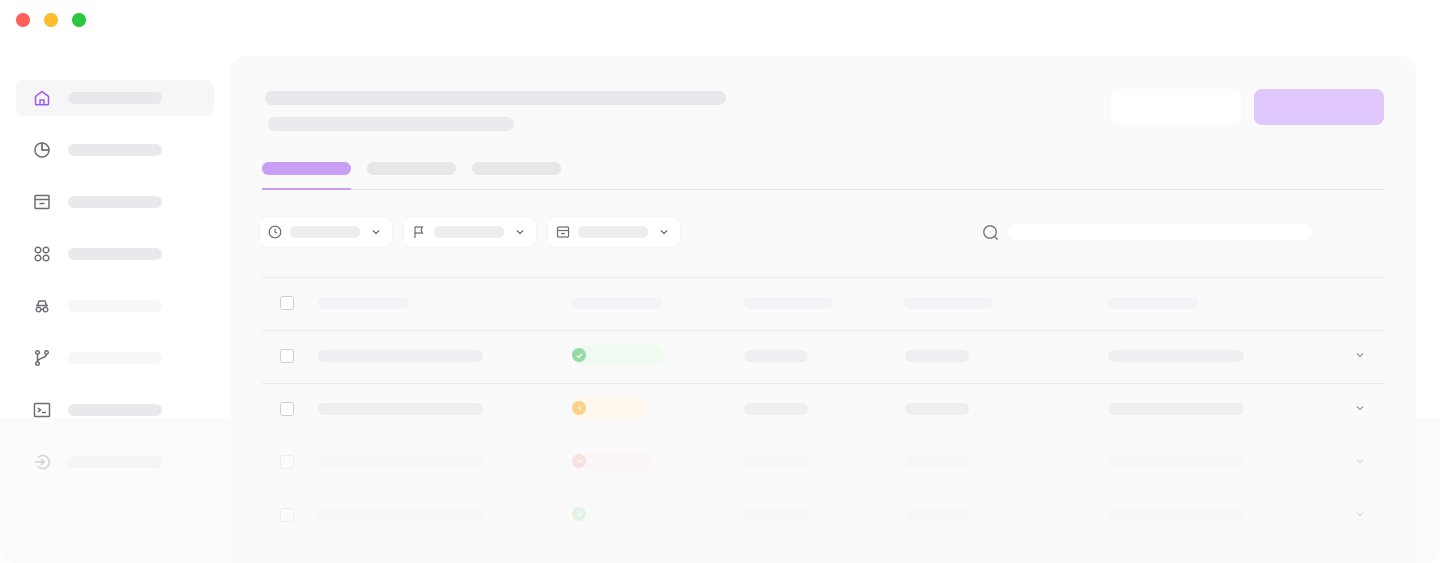 The image size is (1440, 563). Describe the element at coordinates (823, 462) in the screenshot. I see `table-row: blocked` at that location.